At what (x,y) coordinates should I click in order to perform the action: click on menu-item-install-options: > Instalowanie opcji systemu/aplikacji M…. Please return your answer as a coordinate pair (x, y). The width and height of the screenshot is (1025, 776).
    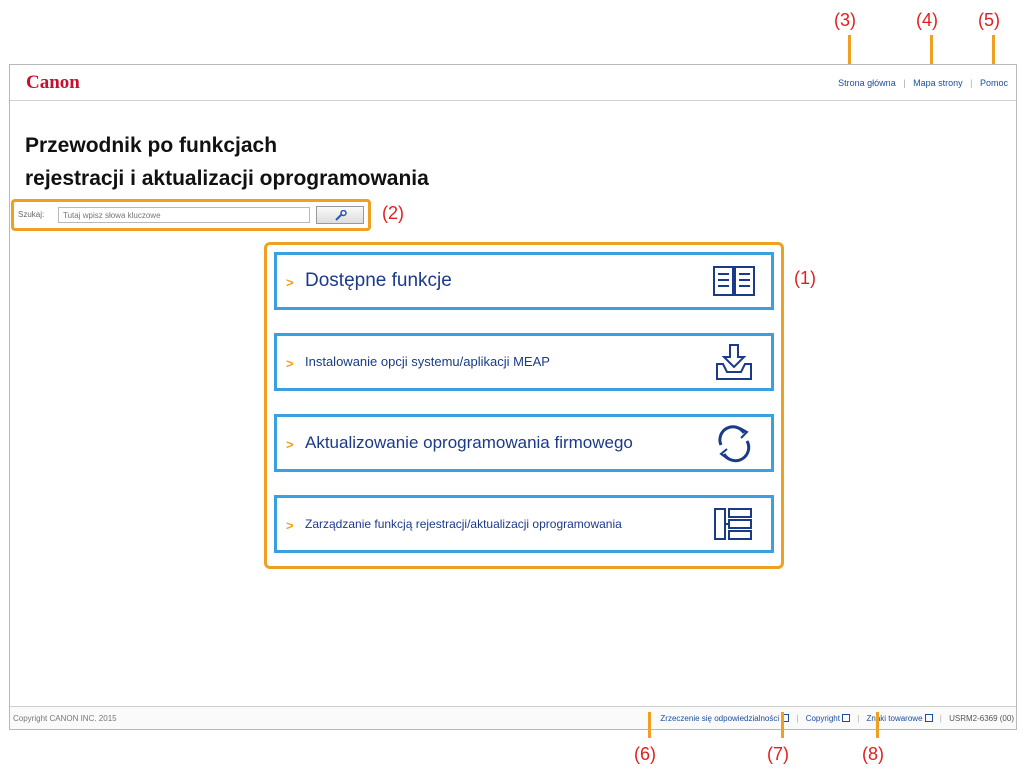
    Looking at the image, I should click on (524, 362).